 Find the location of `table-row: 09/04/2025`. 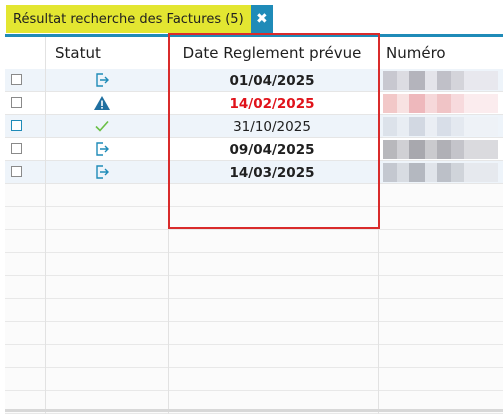

table-row: 09/04/2025 is located at coordinates (254, 149).